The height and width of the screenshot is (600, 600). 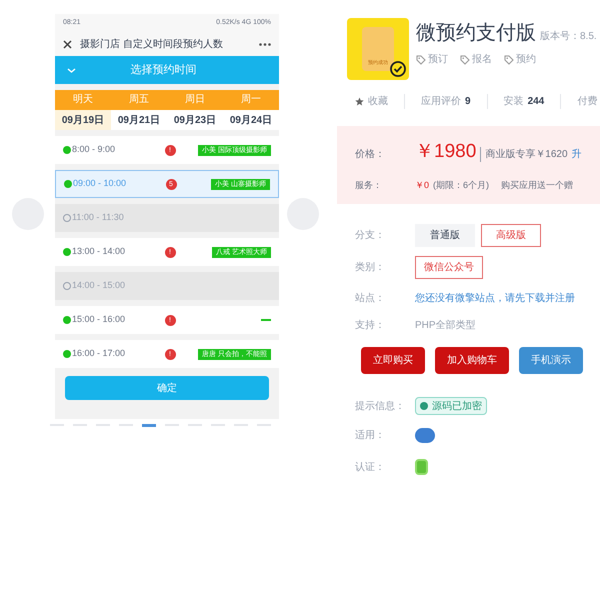 What do you see at coordinates (393, 360) in the screenshot?
I see `action-button: 立即购买` at bounding box center [393, 360].